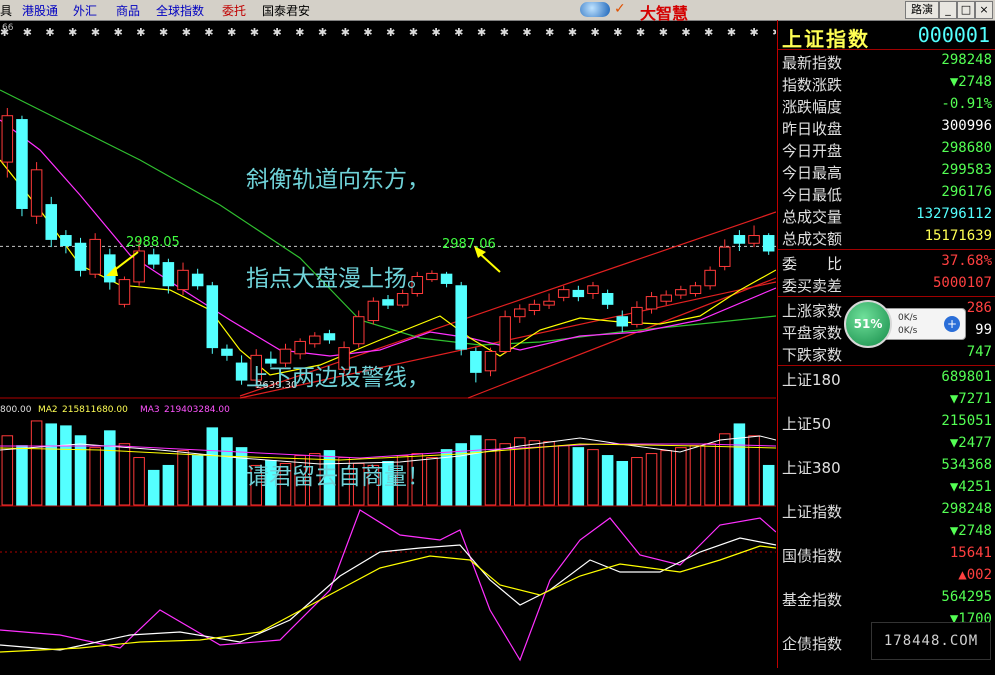  What do you see at coordinates (886, 477) in the screenshot?
I see `index-row: 上证380 534368 ▼4251` at bounding box center [886, 477].